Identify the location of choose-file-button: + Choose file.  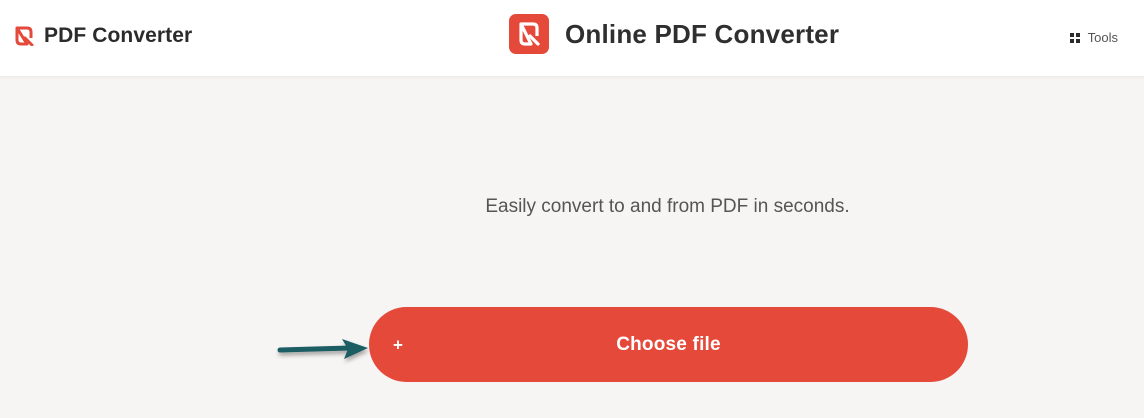
(668, 344).